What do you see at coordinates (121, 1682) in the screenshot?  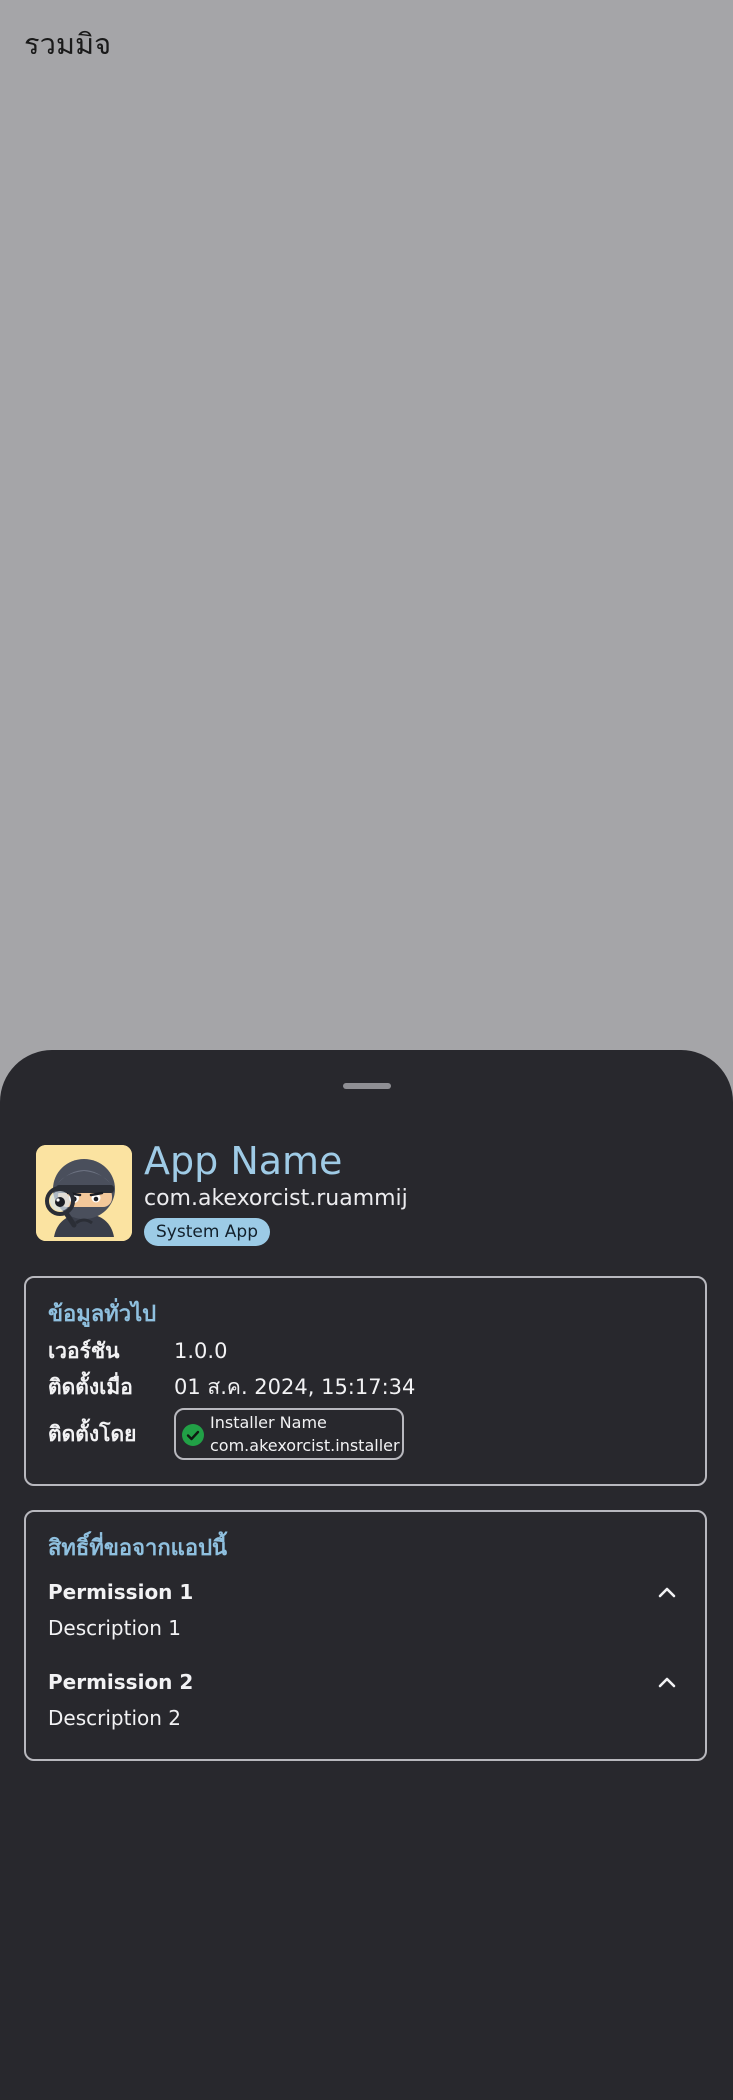 I see `permission-name: Permission 2` at bounding box center [121, 1682].